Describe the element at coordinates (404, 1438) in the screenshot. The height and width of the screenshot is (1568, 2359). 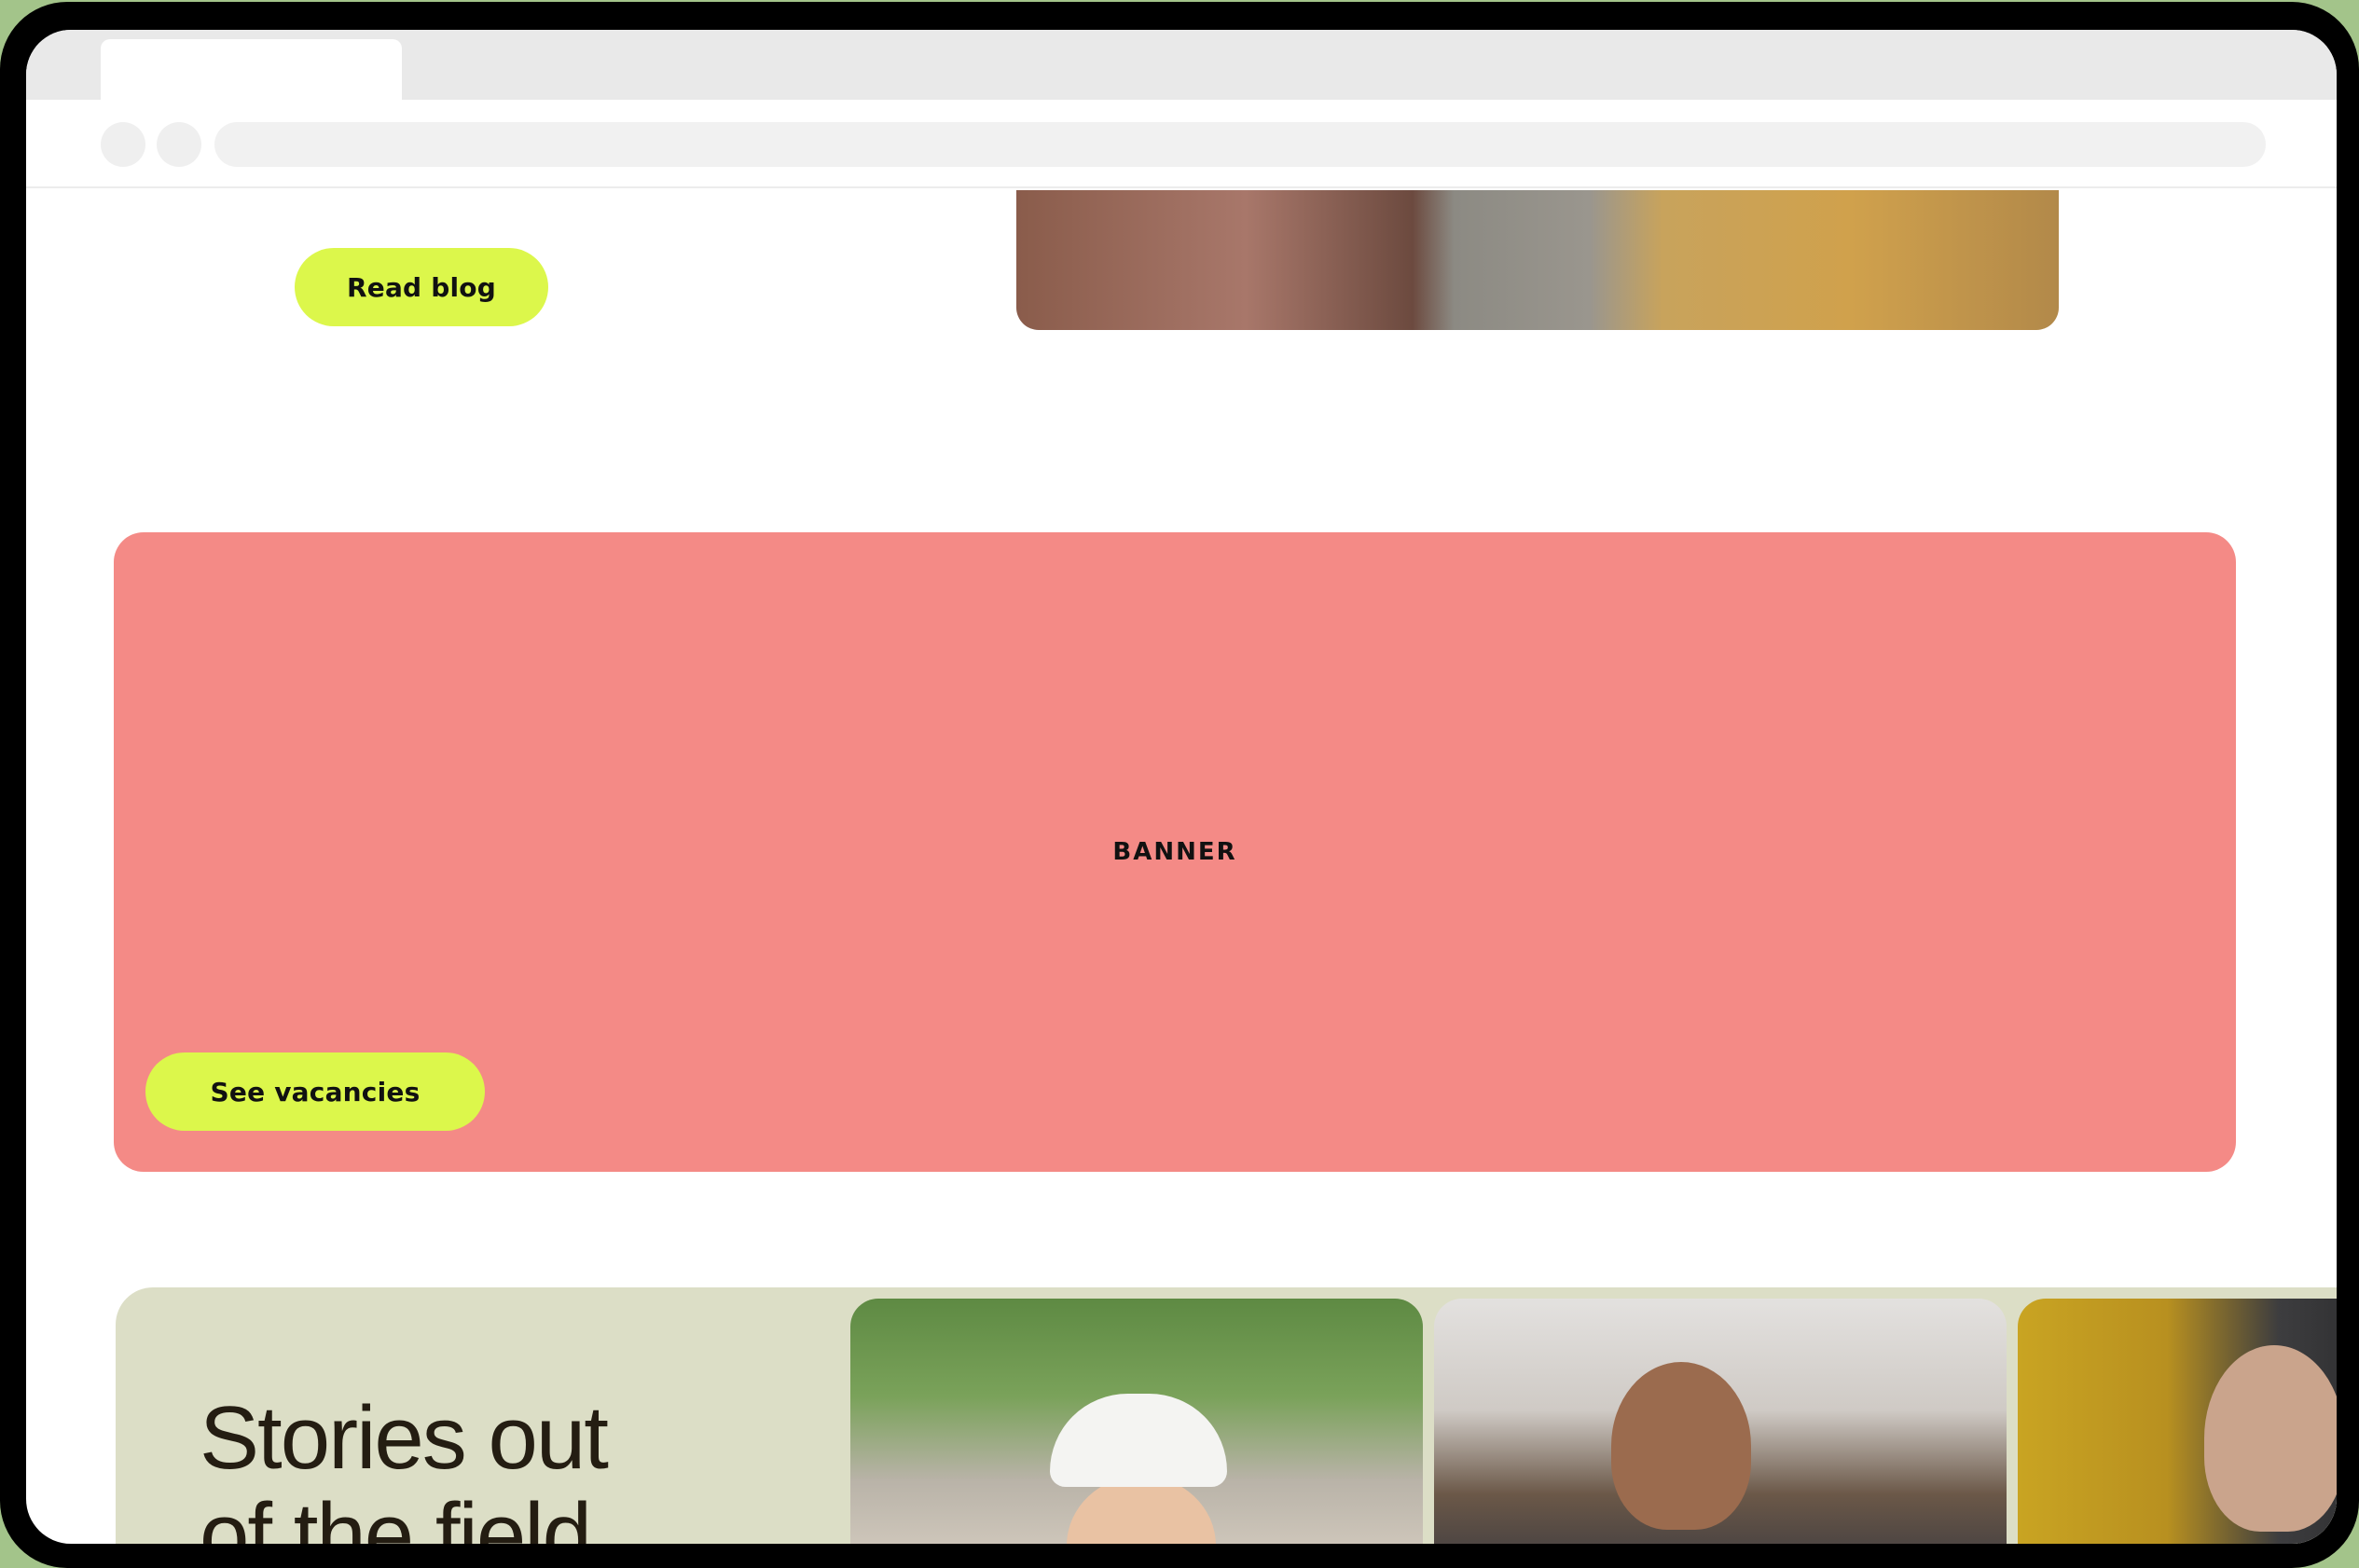
I see `stories-title-line1: Stories out` at that location.